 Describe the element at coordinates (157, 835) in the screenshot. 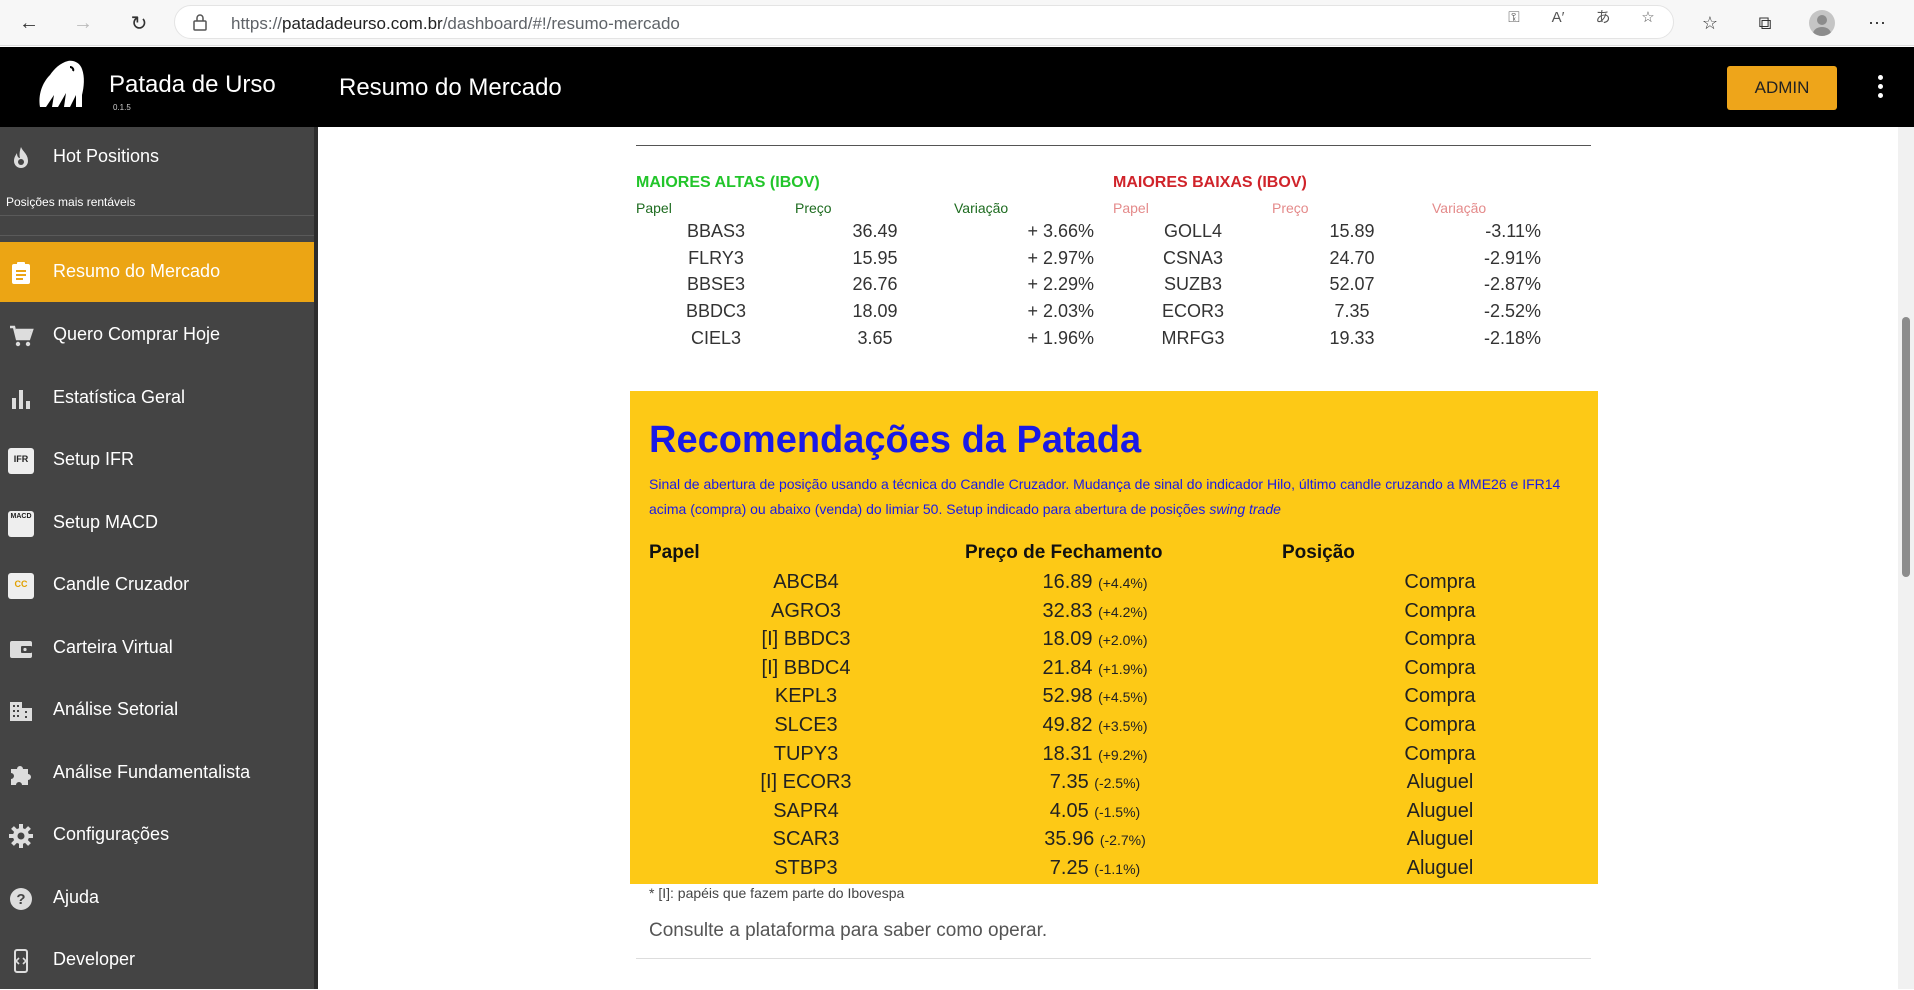

I see `sidebar-item-configuracoes: Configurações` at that location.